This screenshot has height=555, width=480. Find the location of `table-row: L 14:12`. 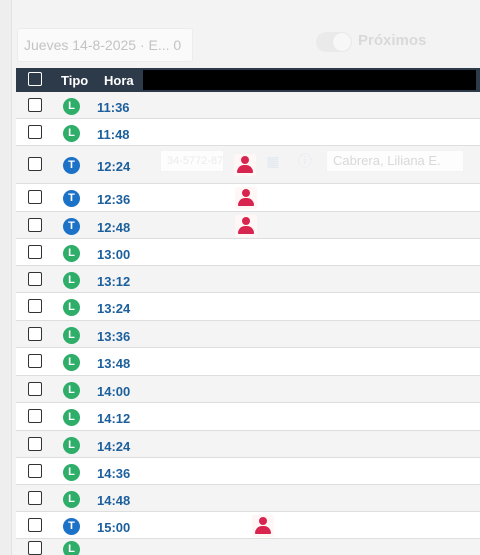

table-row: L 14:12 is located at coordinates (248, 417).